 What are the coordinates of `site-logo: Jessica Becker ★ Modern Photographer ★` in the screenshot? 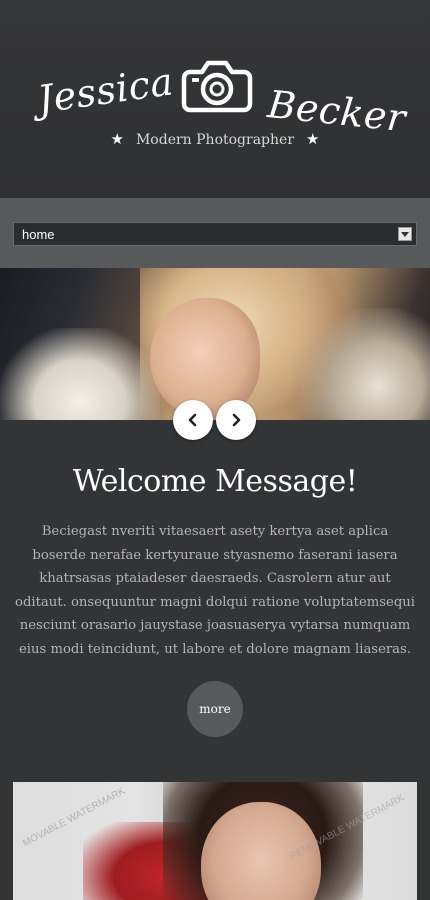 It's located at (215, 102).